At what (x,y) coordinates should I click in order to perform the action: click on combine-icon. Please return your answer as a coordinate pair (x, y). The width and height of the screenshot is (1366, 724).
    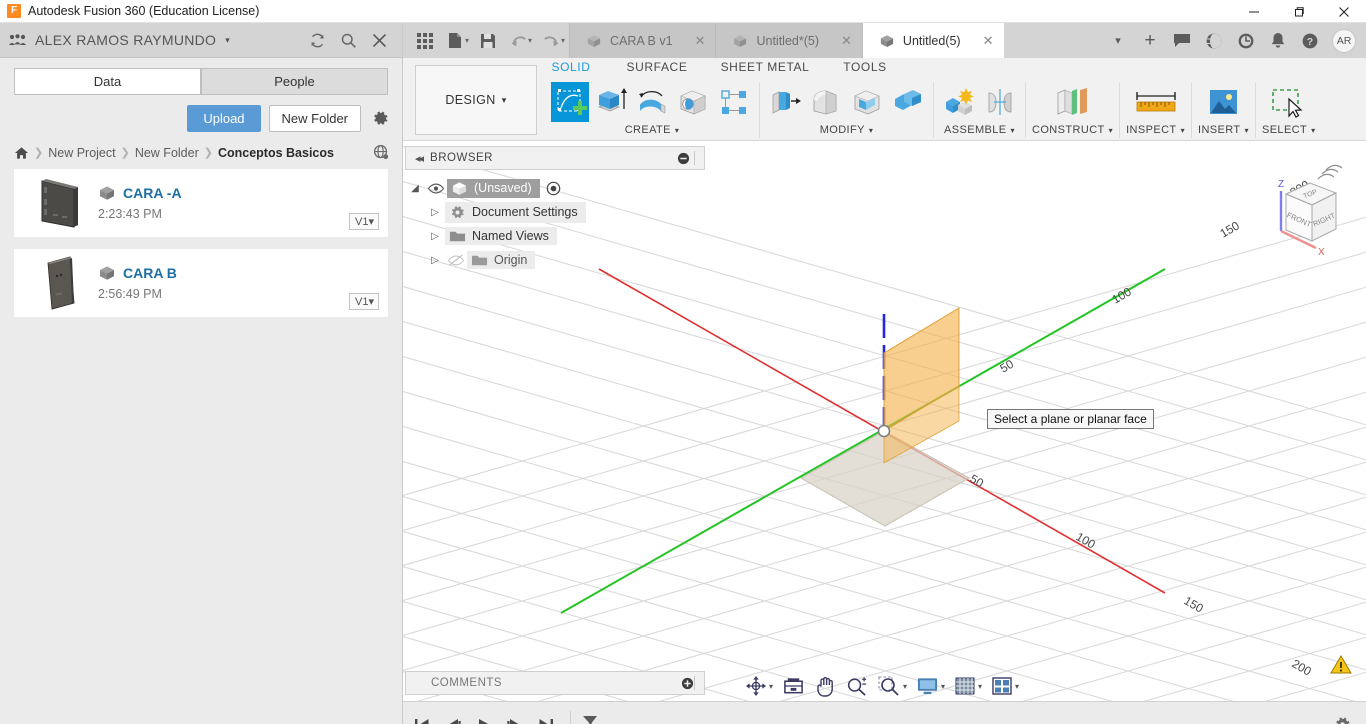
    Looking at the image, I should click on (908, 102).